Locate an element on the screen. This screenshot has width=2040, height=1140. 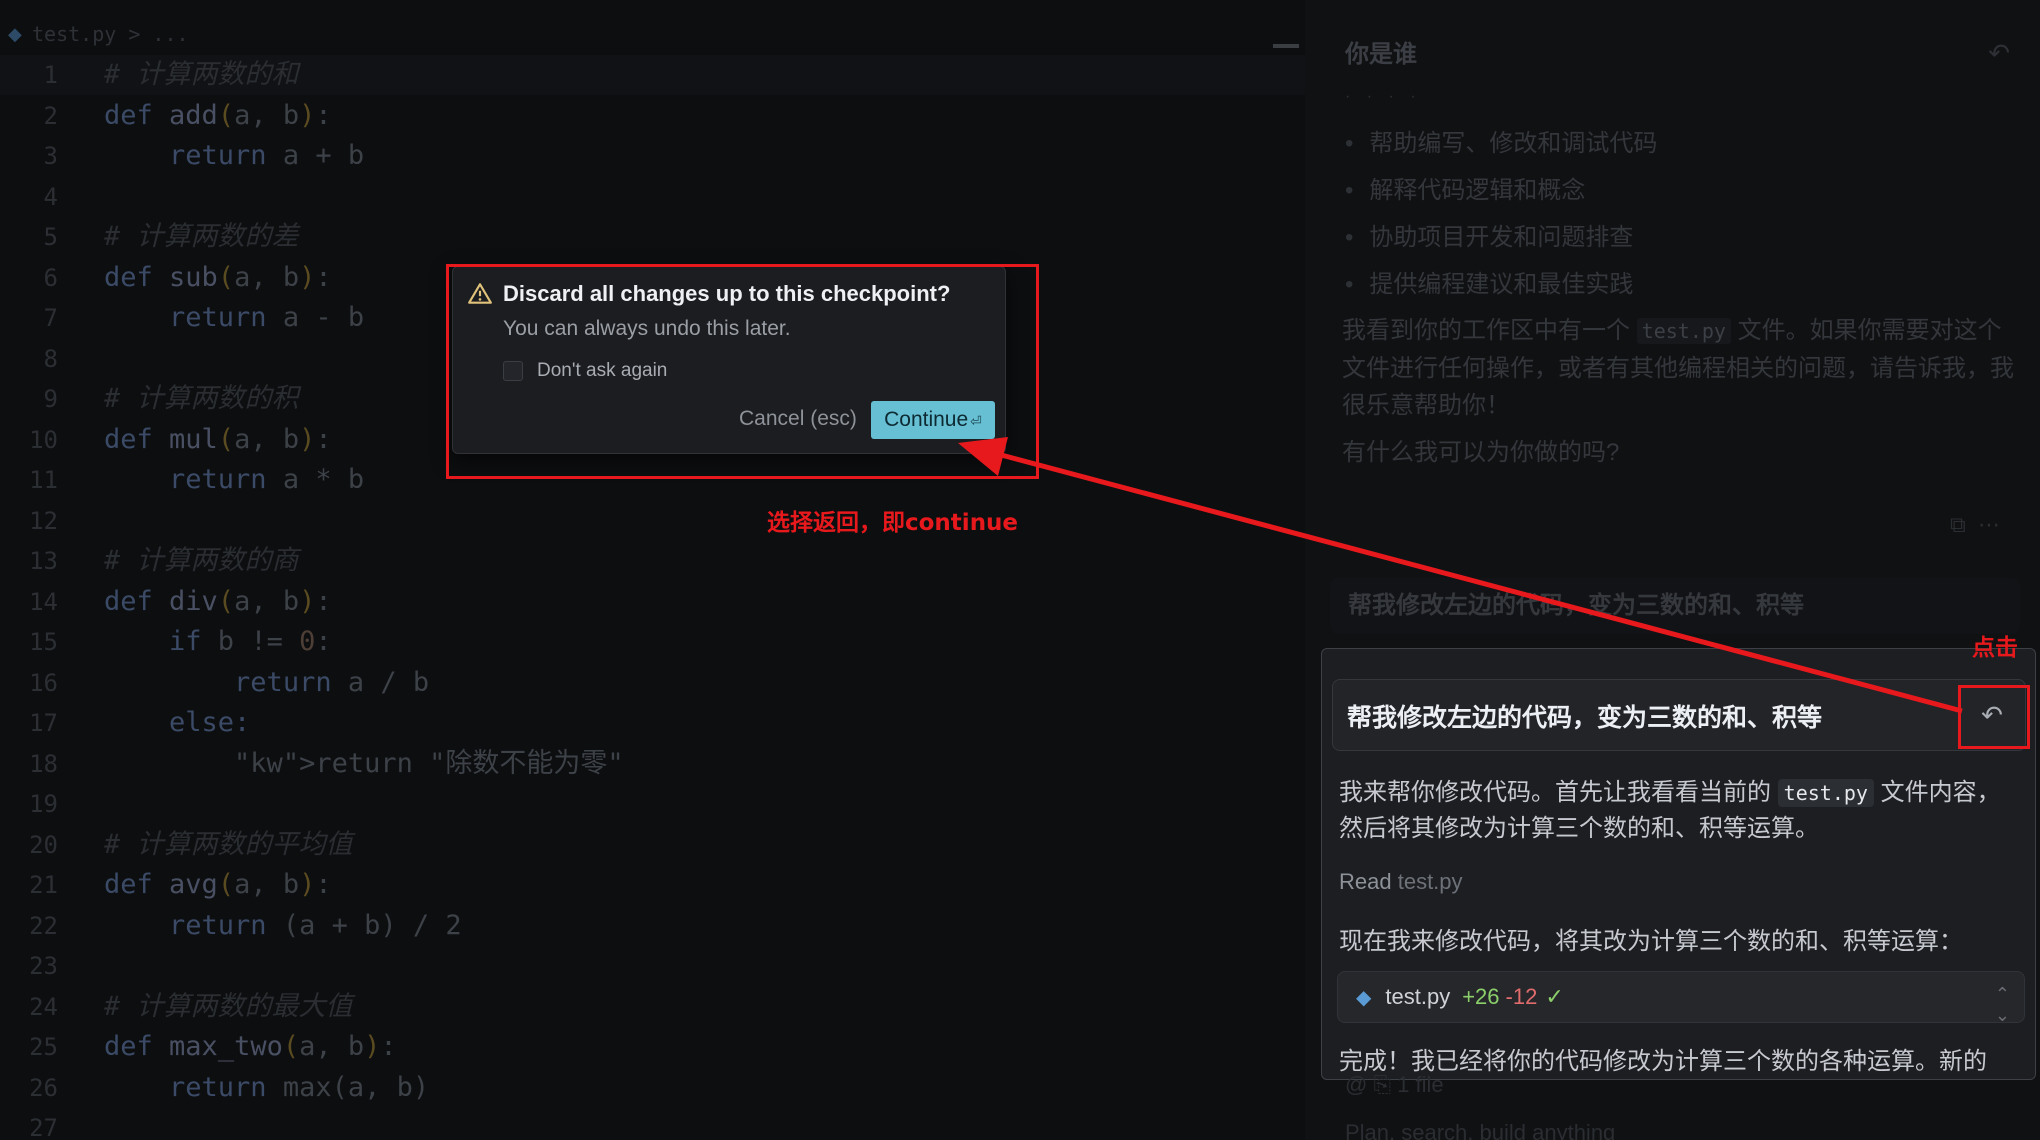
file-change-card: ◆ test.py +26 -12 ✓ ⌃ ⌄ is located at coordinates (1681, 998).